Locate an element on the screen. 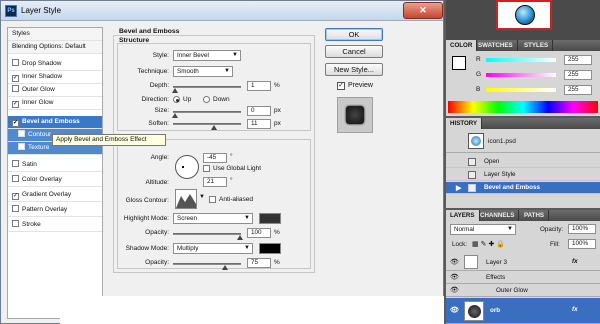 This screenshot has height=324, width=600. anti-aliased-checkbox is located at coordinates (212, 199).